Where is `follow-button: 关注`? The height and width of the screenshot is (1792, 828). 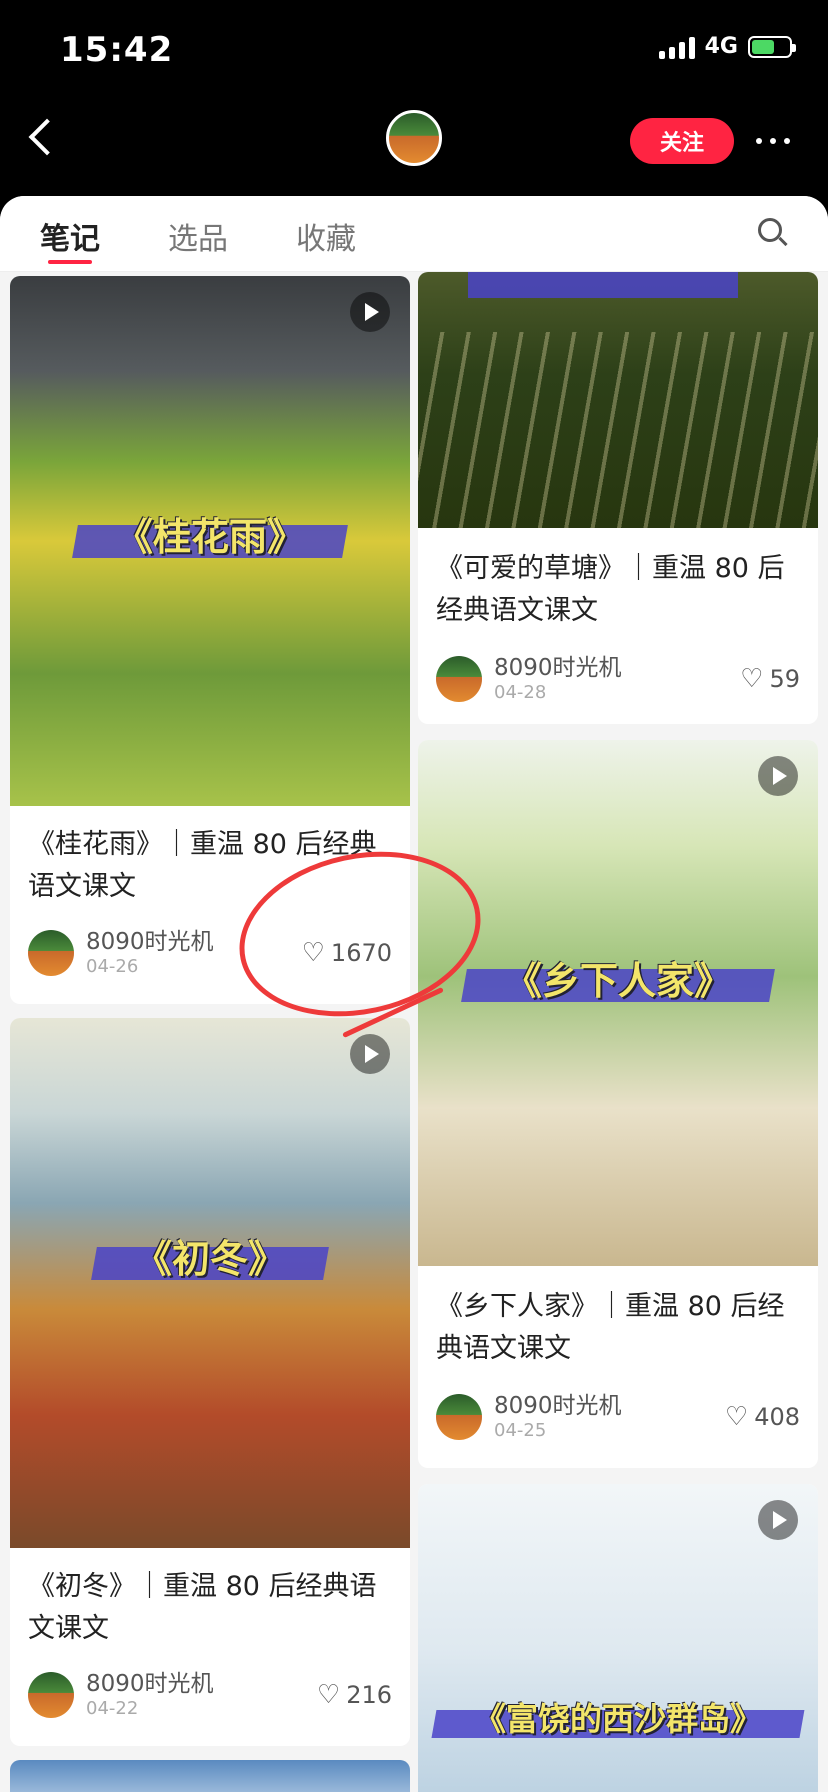 follow-button: 关注 is located at coordinates (682, 141).